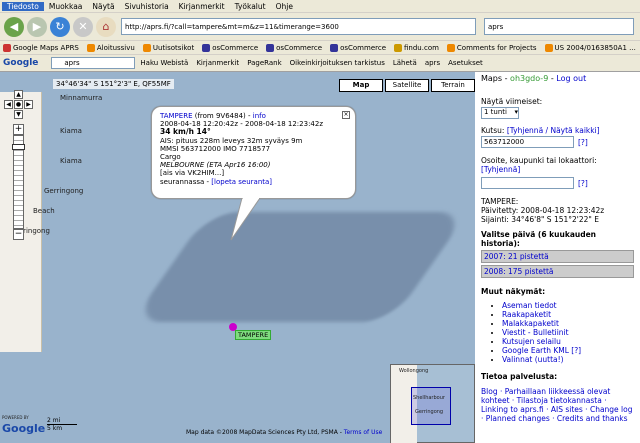  Describe the element at coordinates (185, 132) in the screenshot. I see `speed-course: 34 km/h 14°` at that location.